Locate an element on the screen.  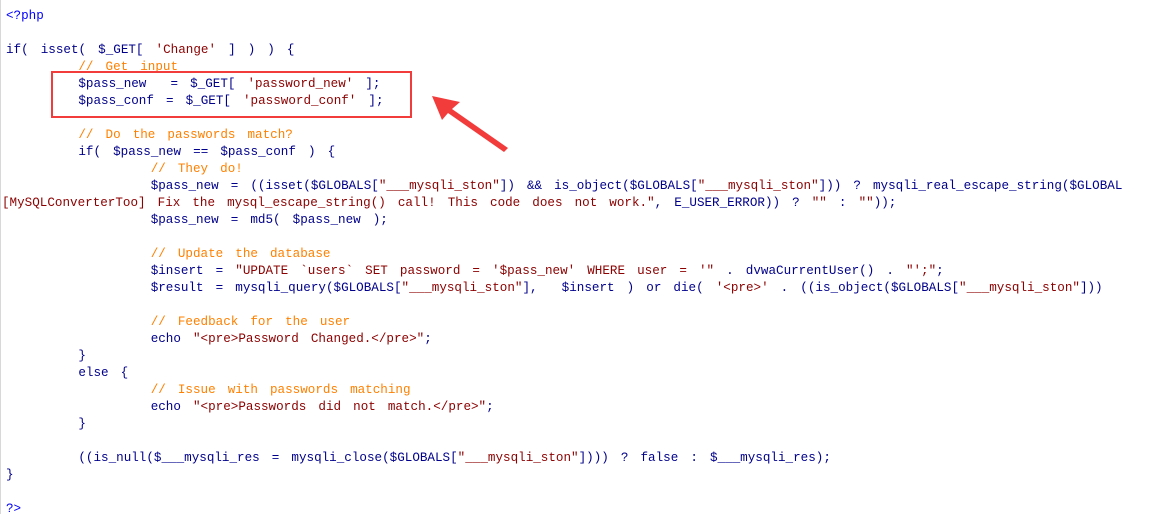
code-token: ])) ? mysqli_real_escape_string($GLOBAL is located at coordinates (970, 186).